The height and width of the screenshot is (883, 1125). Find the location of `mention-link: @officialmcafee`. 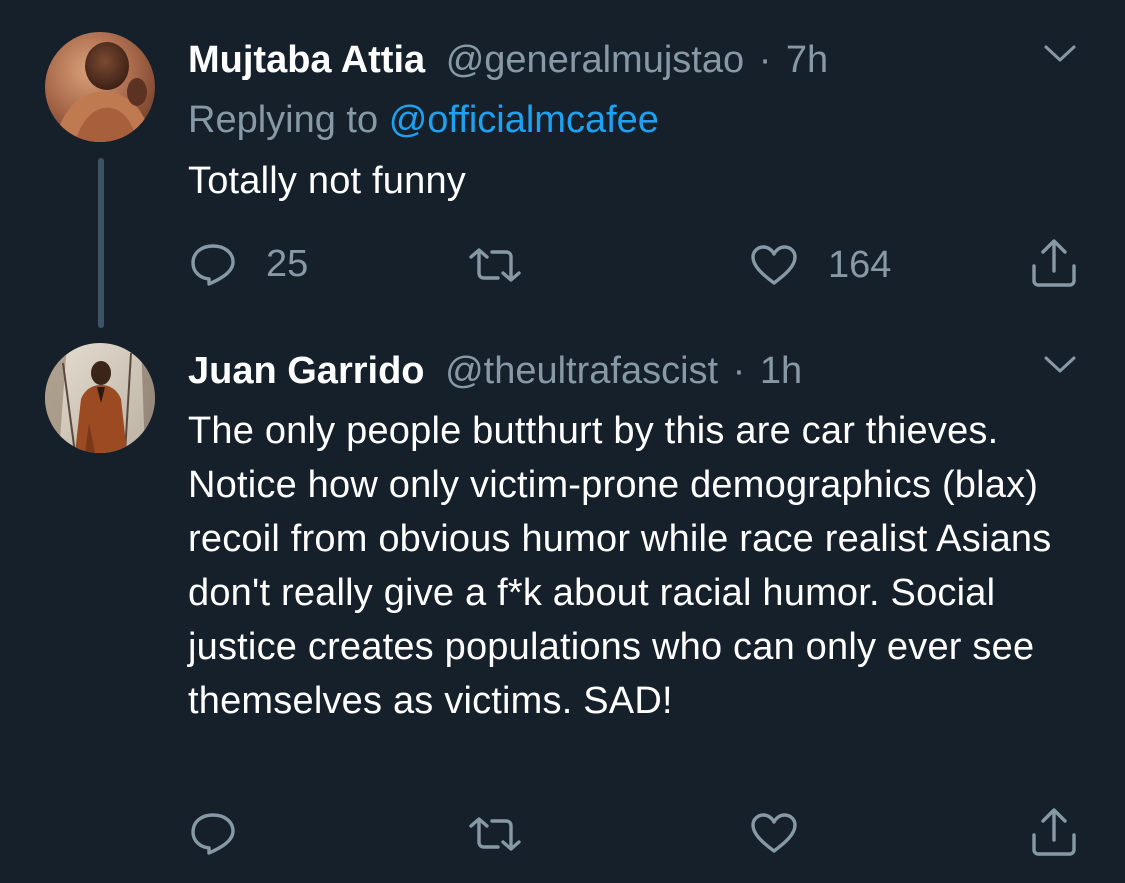

mention-link: @officialmcafee is located at coordinates (524, 120).